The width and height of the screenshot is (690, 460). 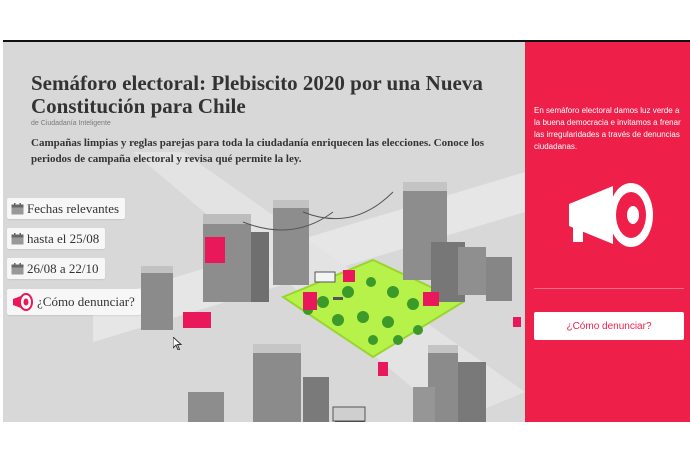 I want to click on mouse-cursor-icon, so click(x=177, y=345).